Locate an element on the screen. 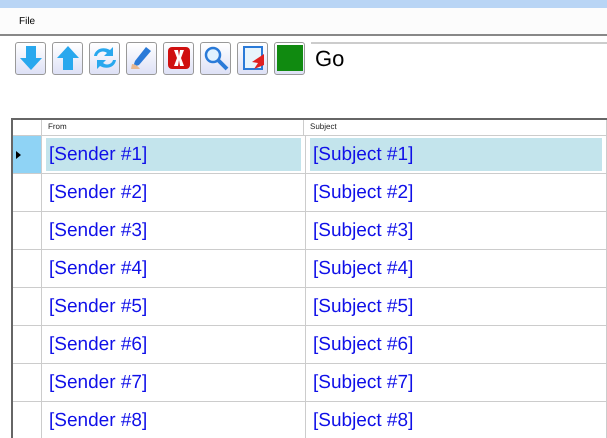  table-cell-text: [Sender #3] is located at coordinates (98, 230).